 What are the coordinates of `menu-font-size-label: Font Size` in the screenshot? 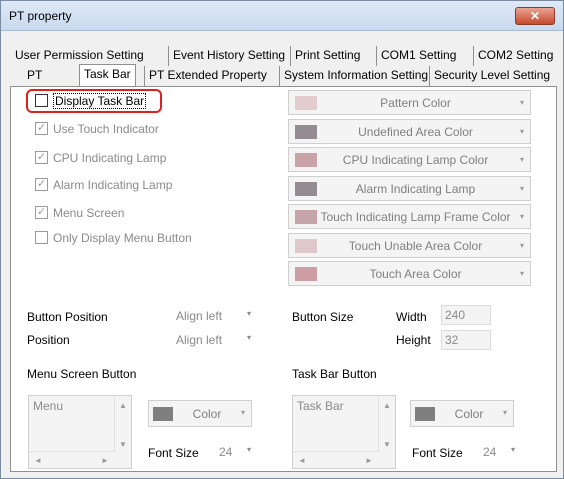 It's located at (173, 453).